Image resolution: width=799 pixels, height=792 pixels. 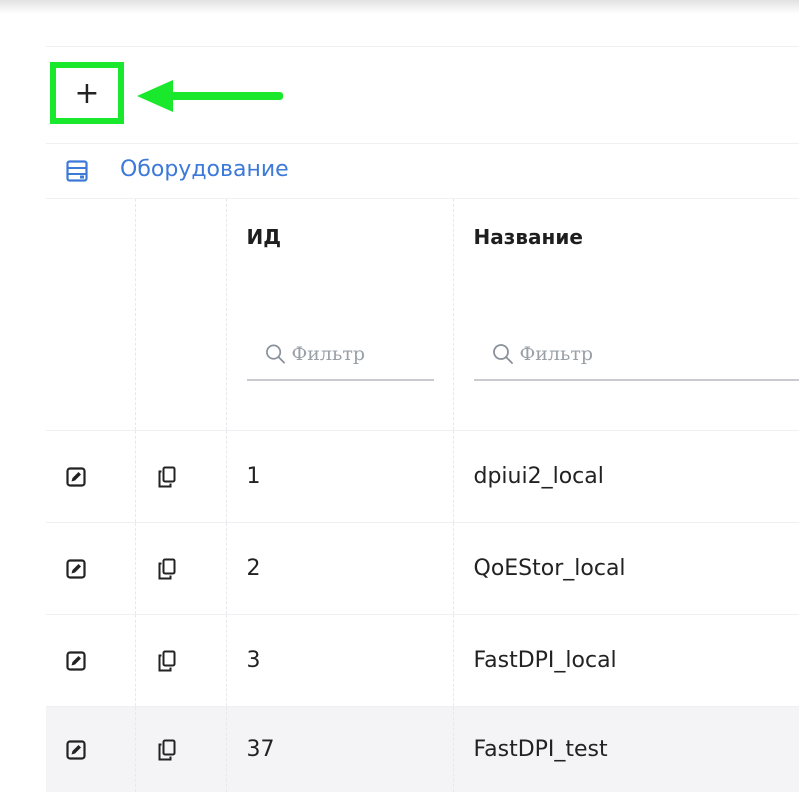 What do you see at coordinates (422, 95) in the screenshot?
I see `toolbar: +` at bounding box center [422, 95].